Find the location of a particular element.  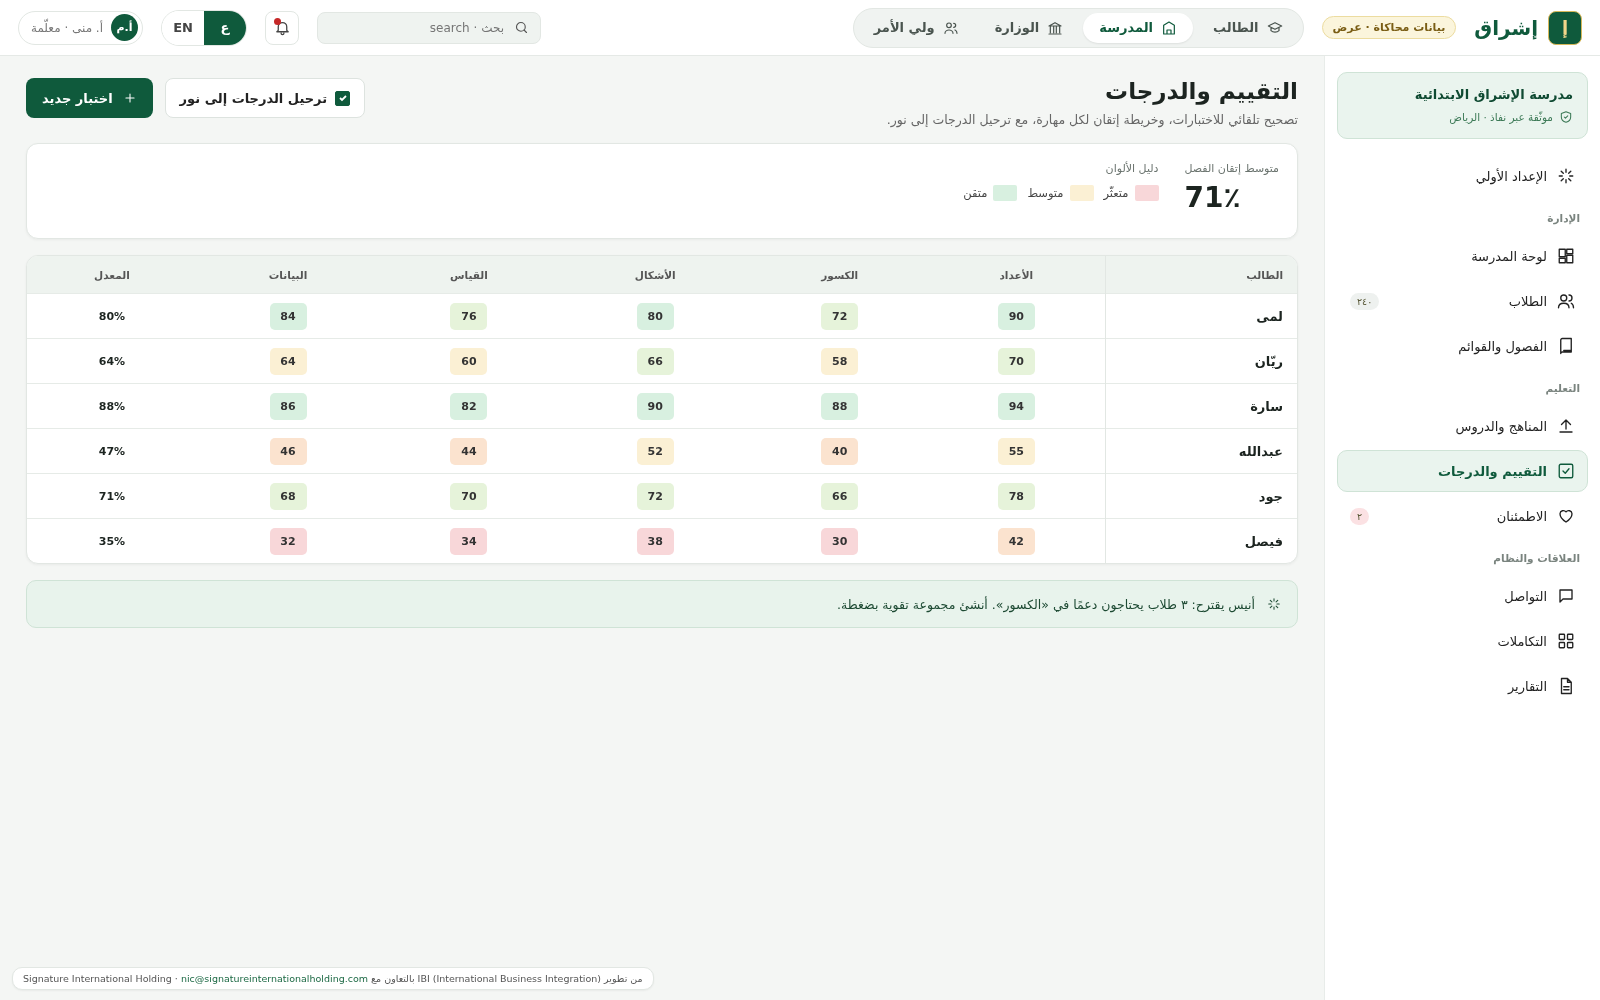

sidebar-item: لوحة المدرسة is located at coordinates (1462, 256).